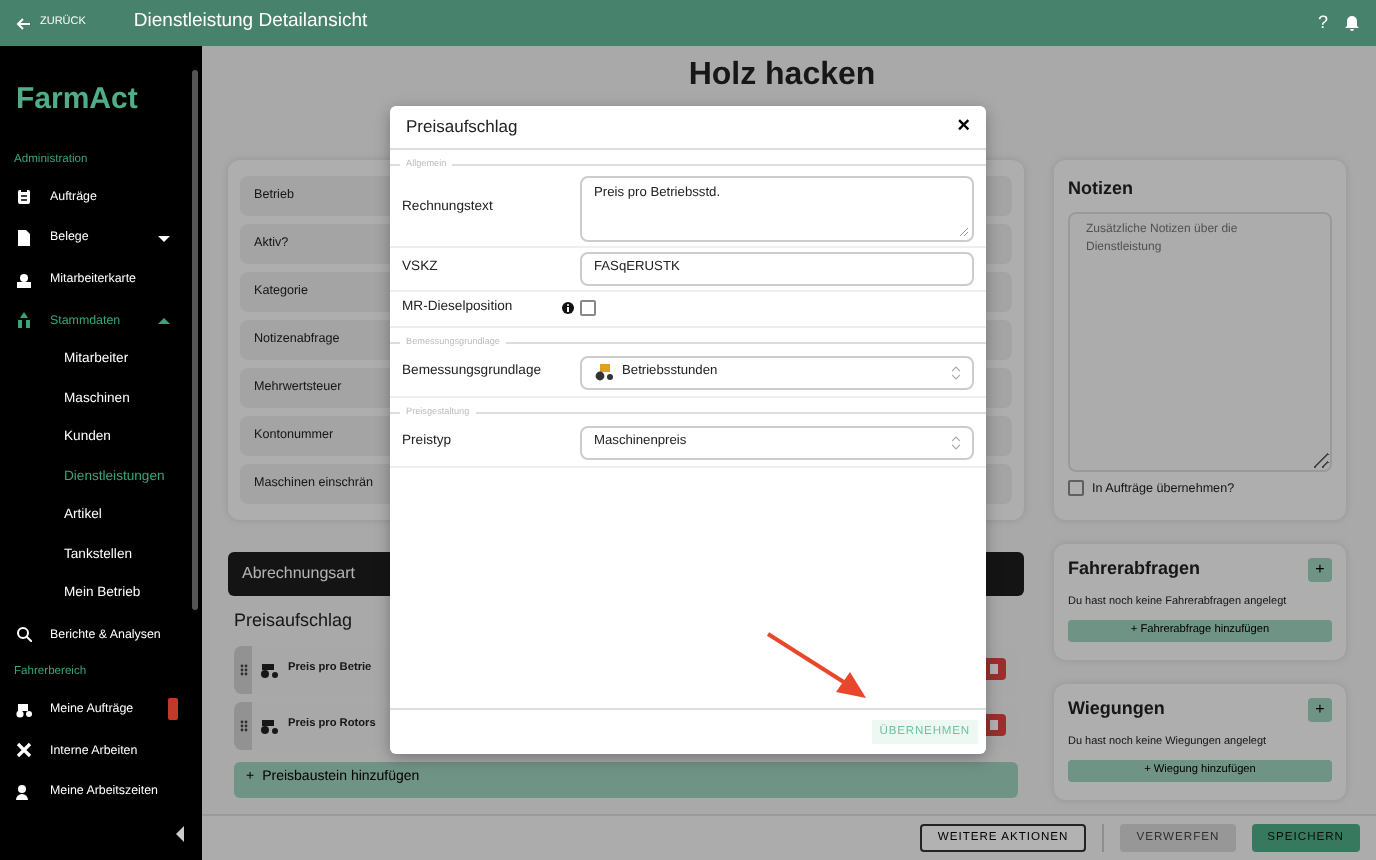  What do you see at coordinates (1134, 569) in the screenshot?
I see `card-title: Fahrerabfragen` at bounding box center [1134, 569].